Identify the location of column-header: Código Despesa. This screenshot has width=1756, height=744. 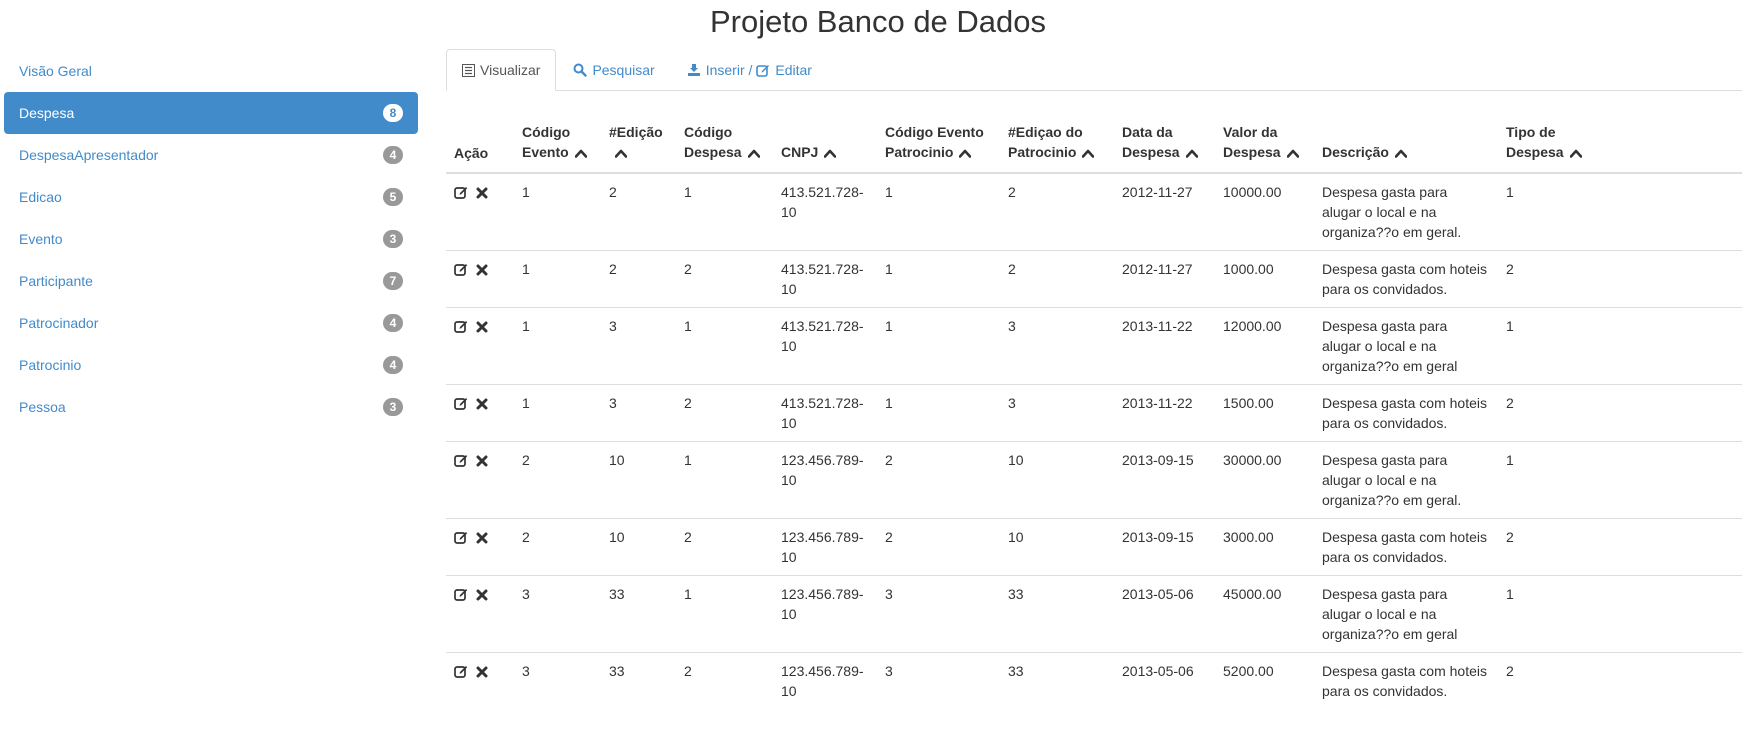
(724, 148).